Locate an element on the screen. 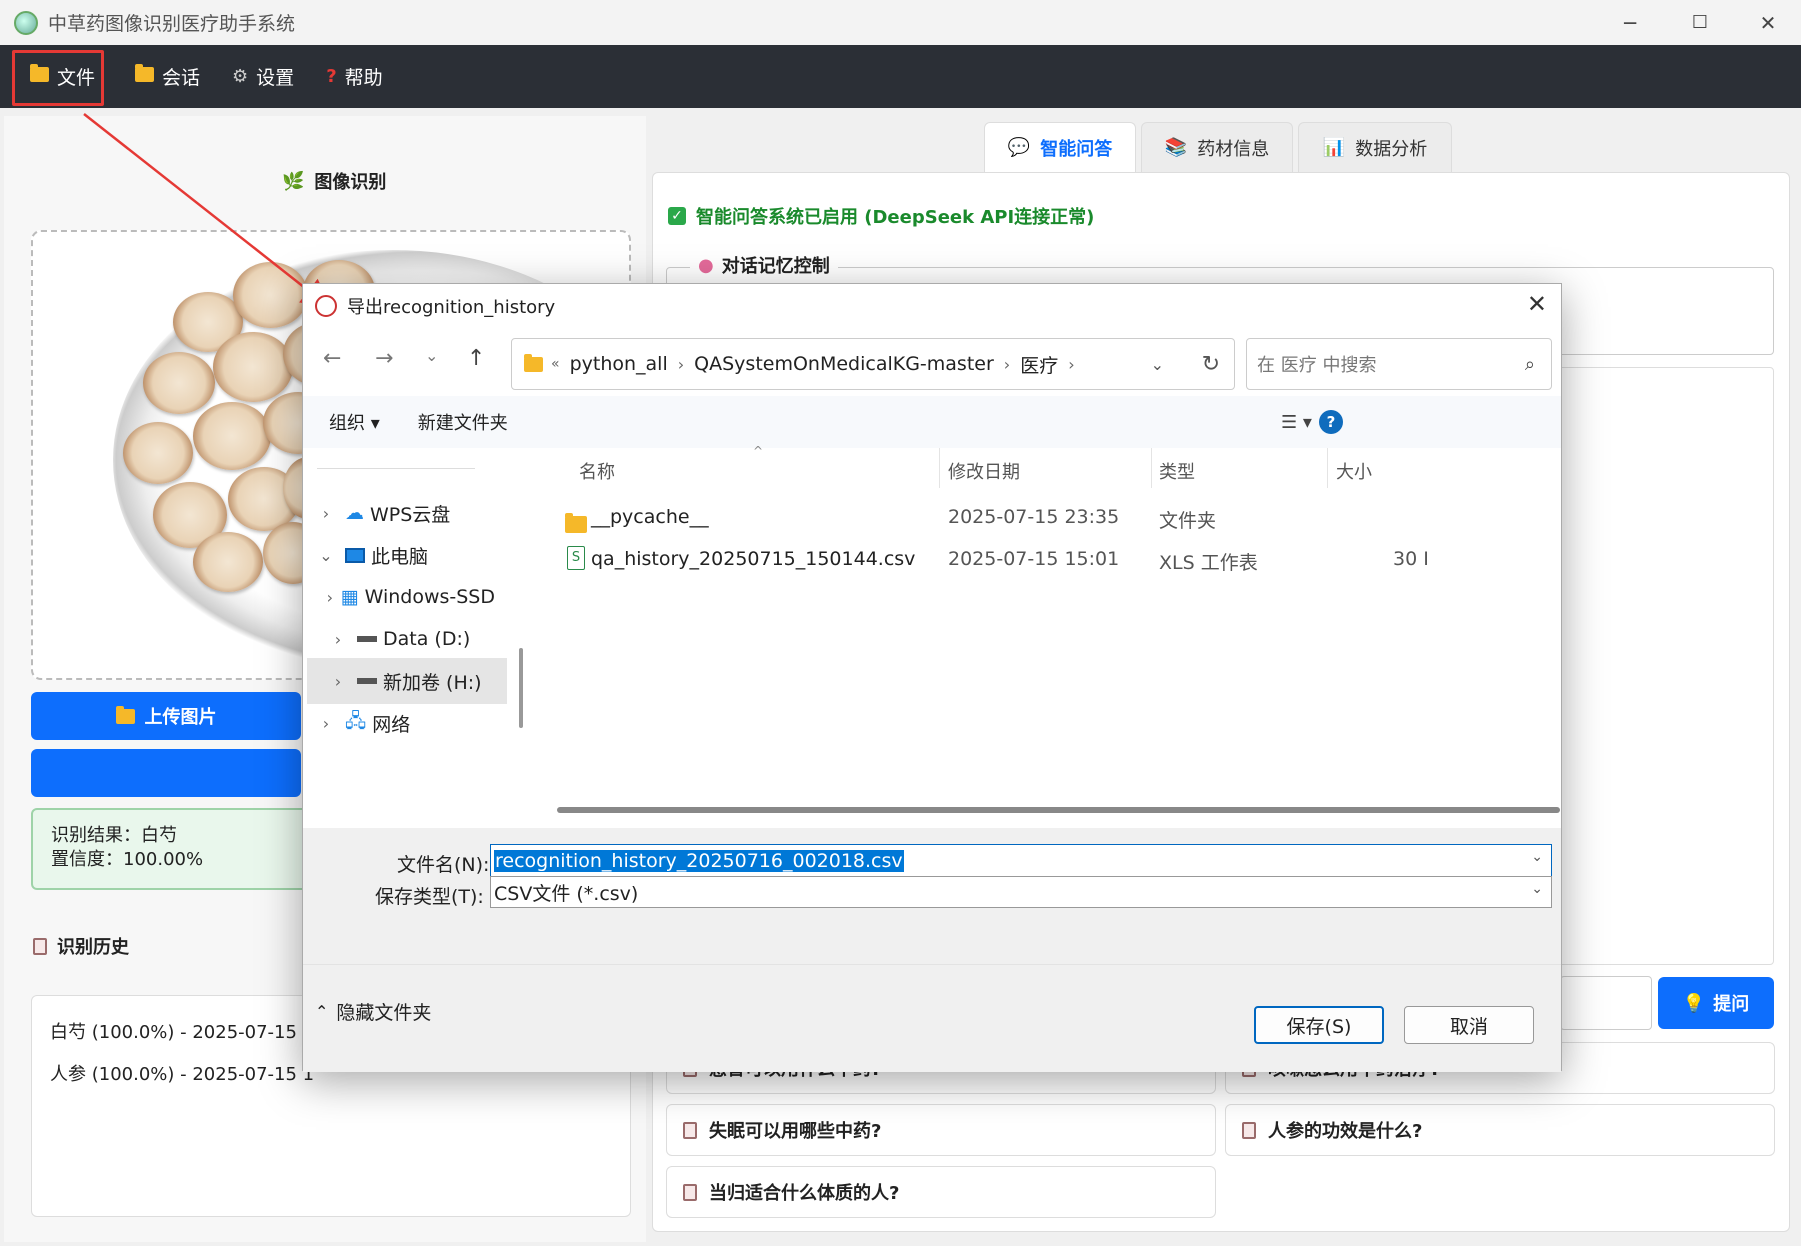 The width and height of the screenshot is (1801, 1246). file-name: __pycache__ is located at coordinates (650, 517).